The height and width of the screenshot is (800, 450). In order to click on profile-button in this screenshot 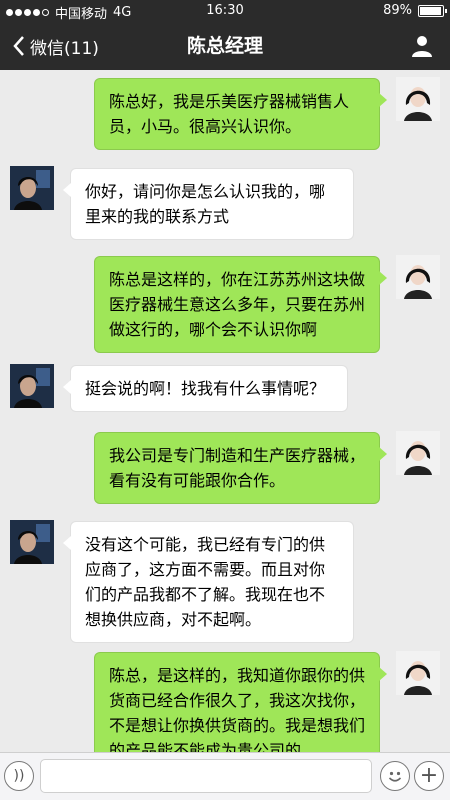, I will do `click(422, 46)`.